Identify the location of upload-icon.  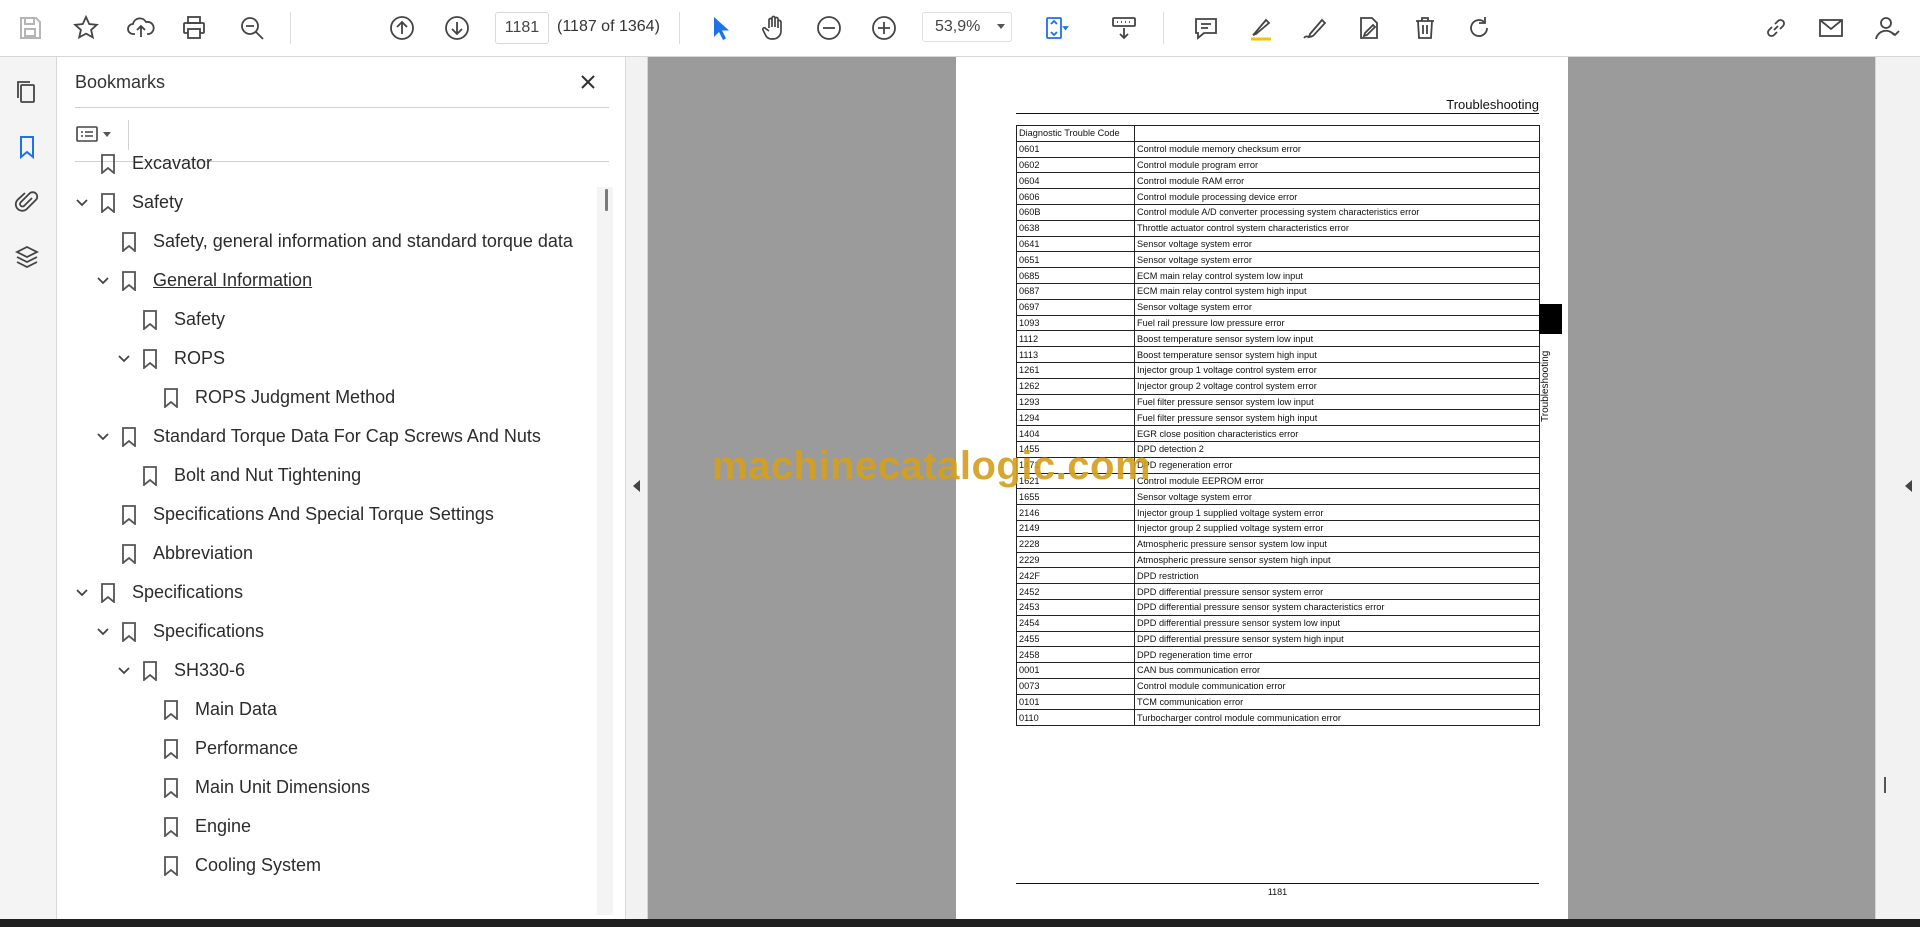
(141, 28).